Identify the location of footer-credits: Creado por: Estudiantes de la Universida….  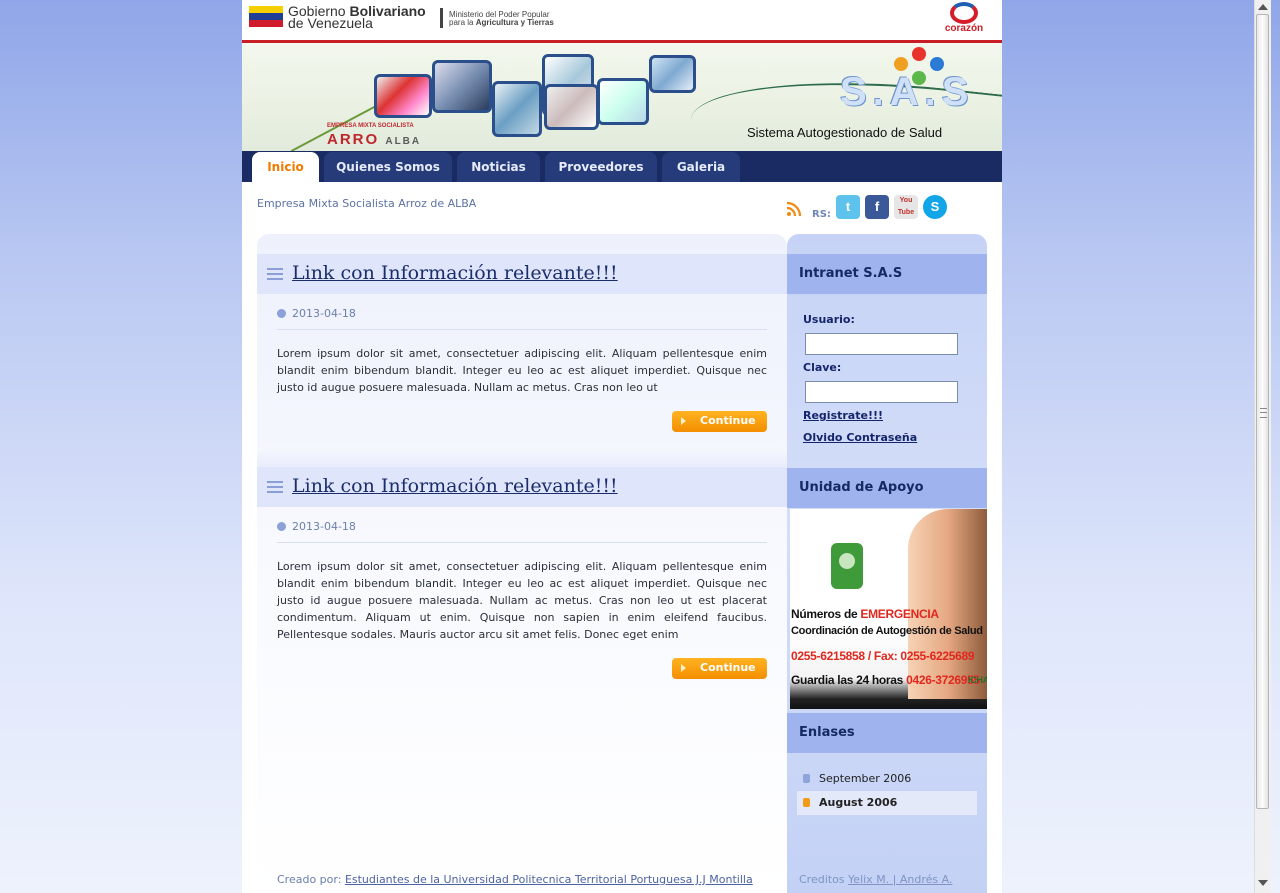
(515, 879).